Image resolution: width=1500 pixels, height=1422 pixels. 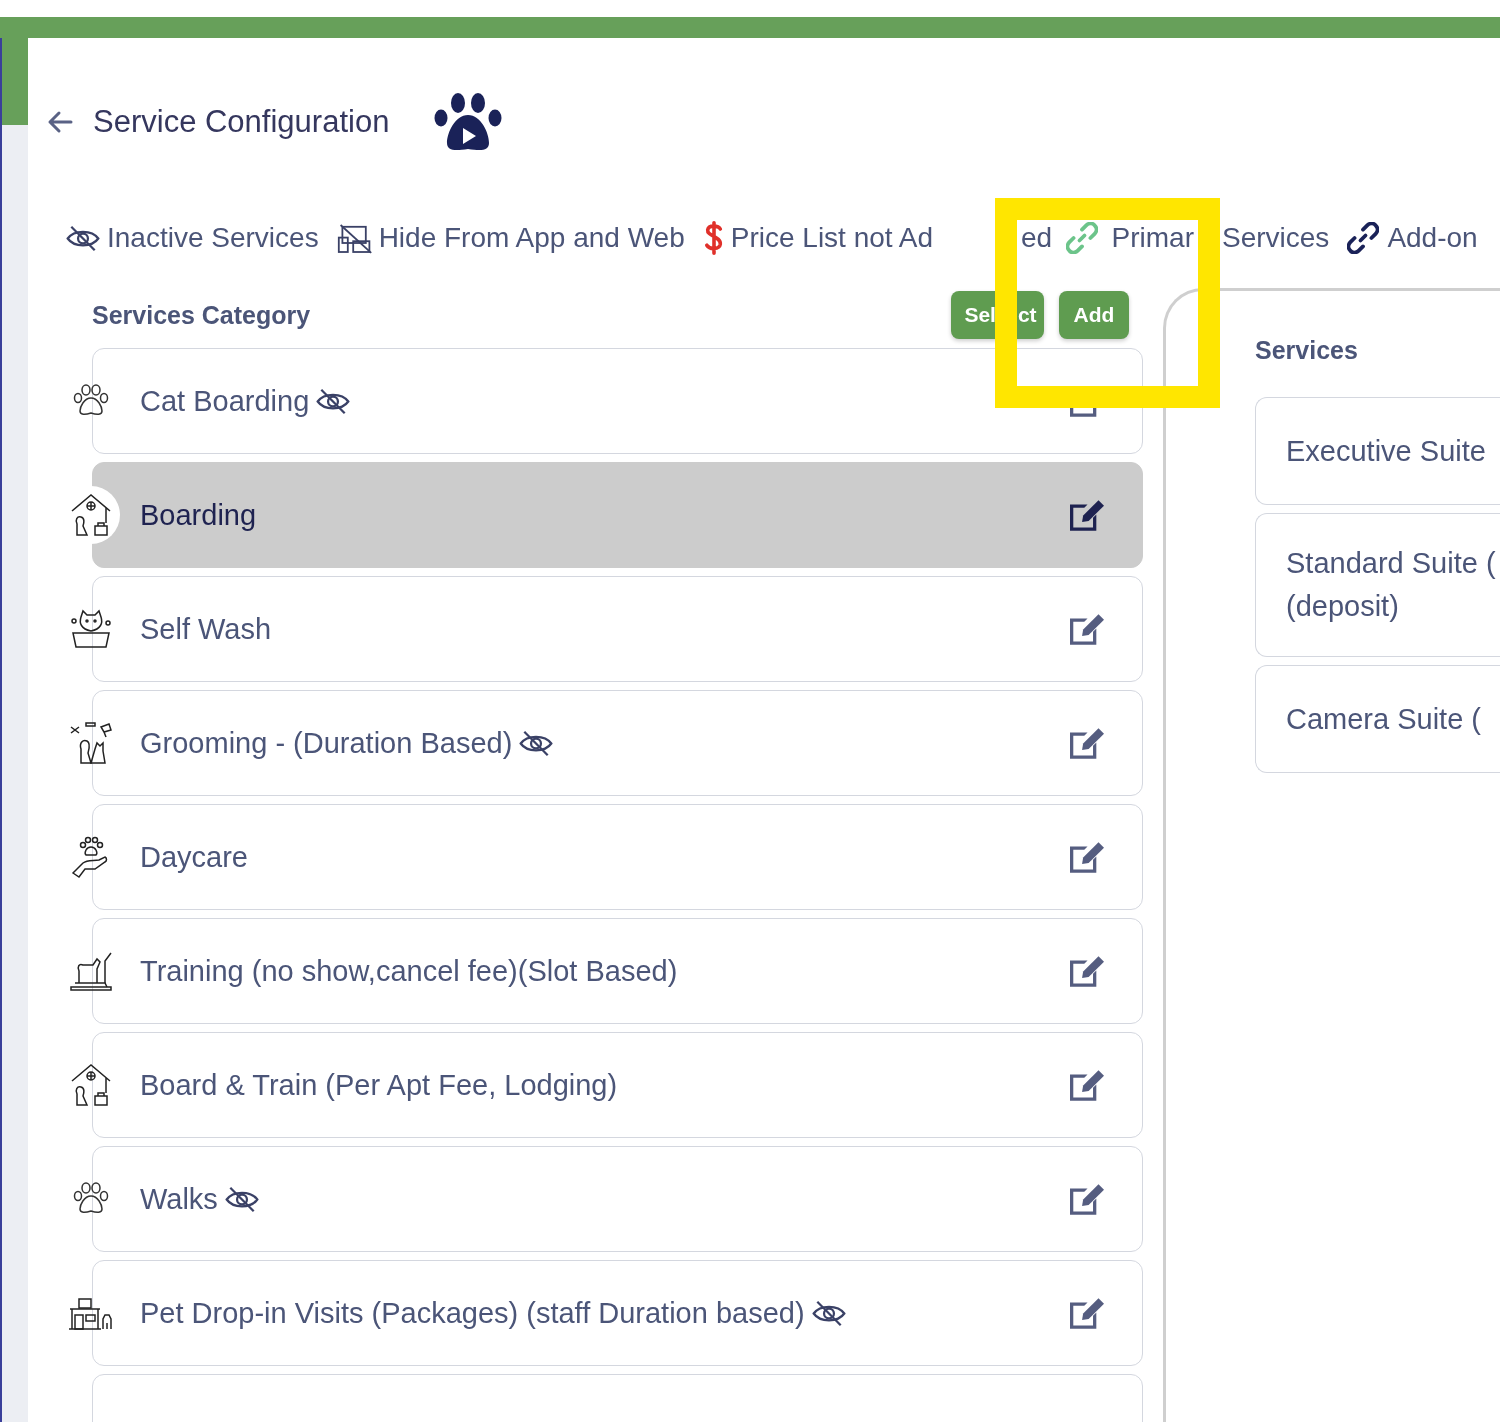 What do you see at coordinates (1384, 719) in the screenshot?
I see `service-name: Camera Suite (` at bounding box center [1384, 719].